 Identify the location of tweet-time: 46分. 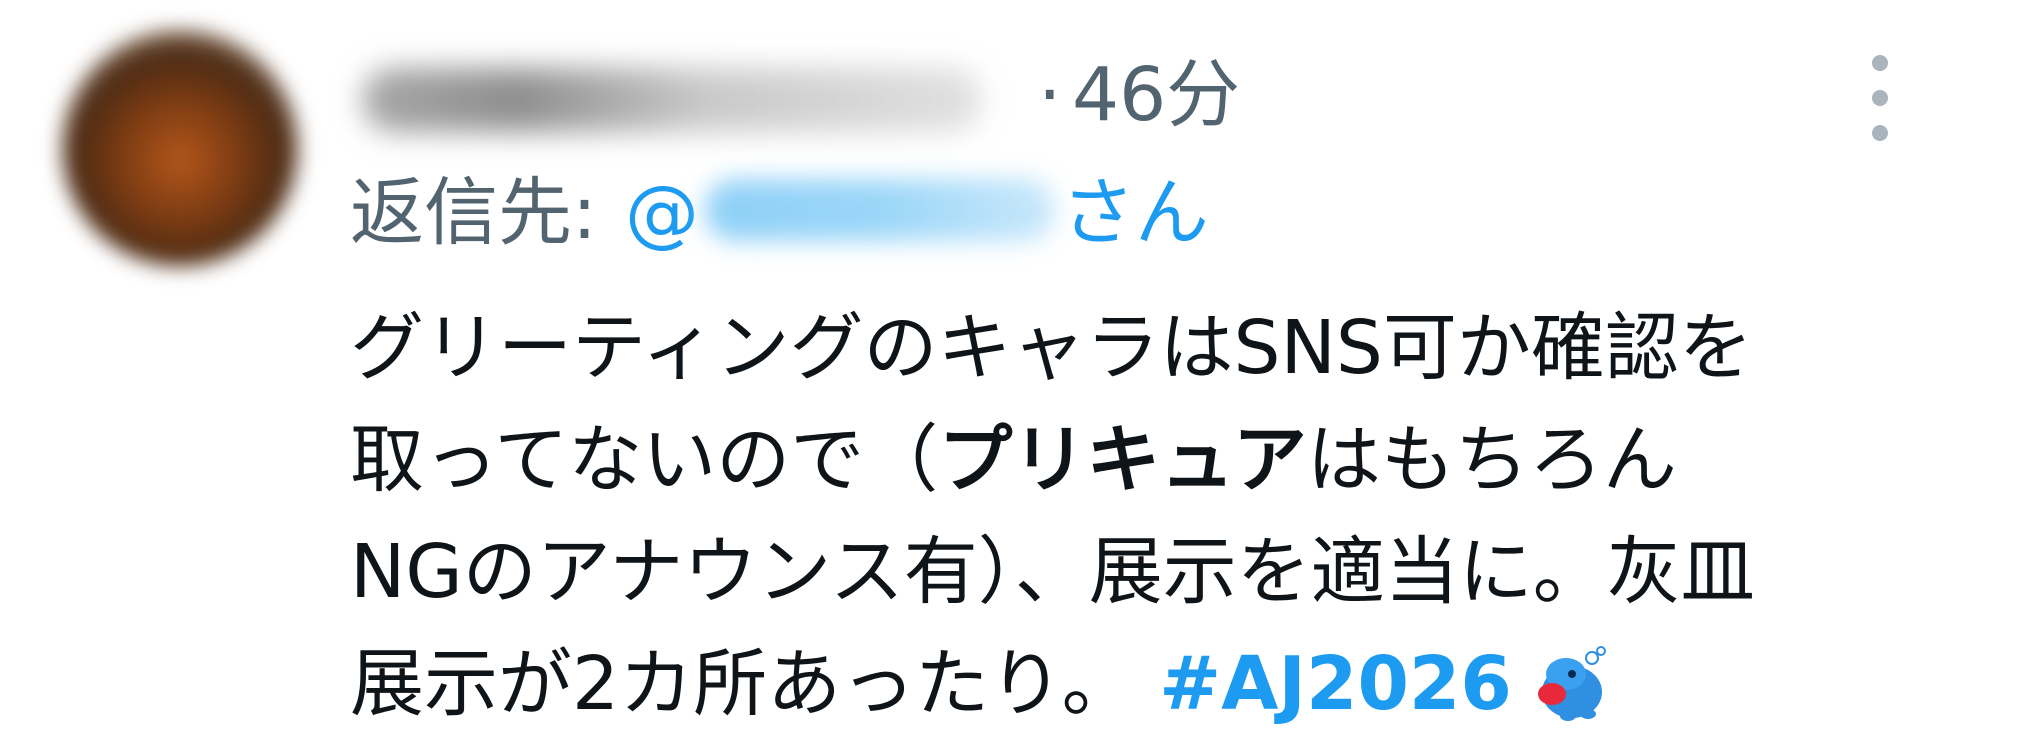
(1156, 95).